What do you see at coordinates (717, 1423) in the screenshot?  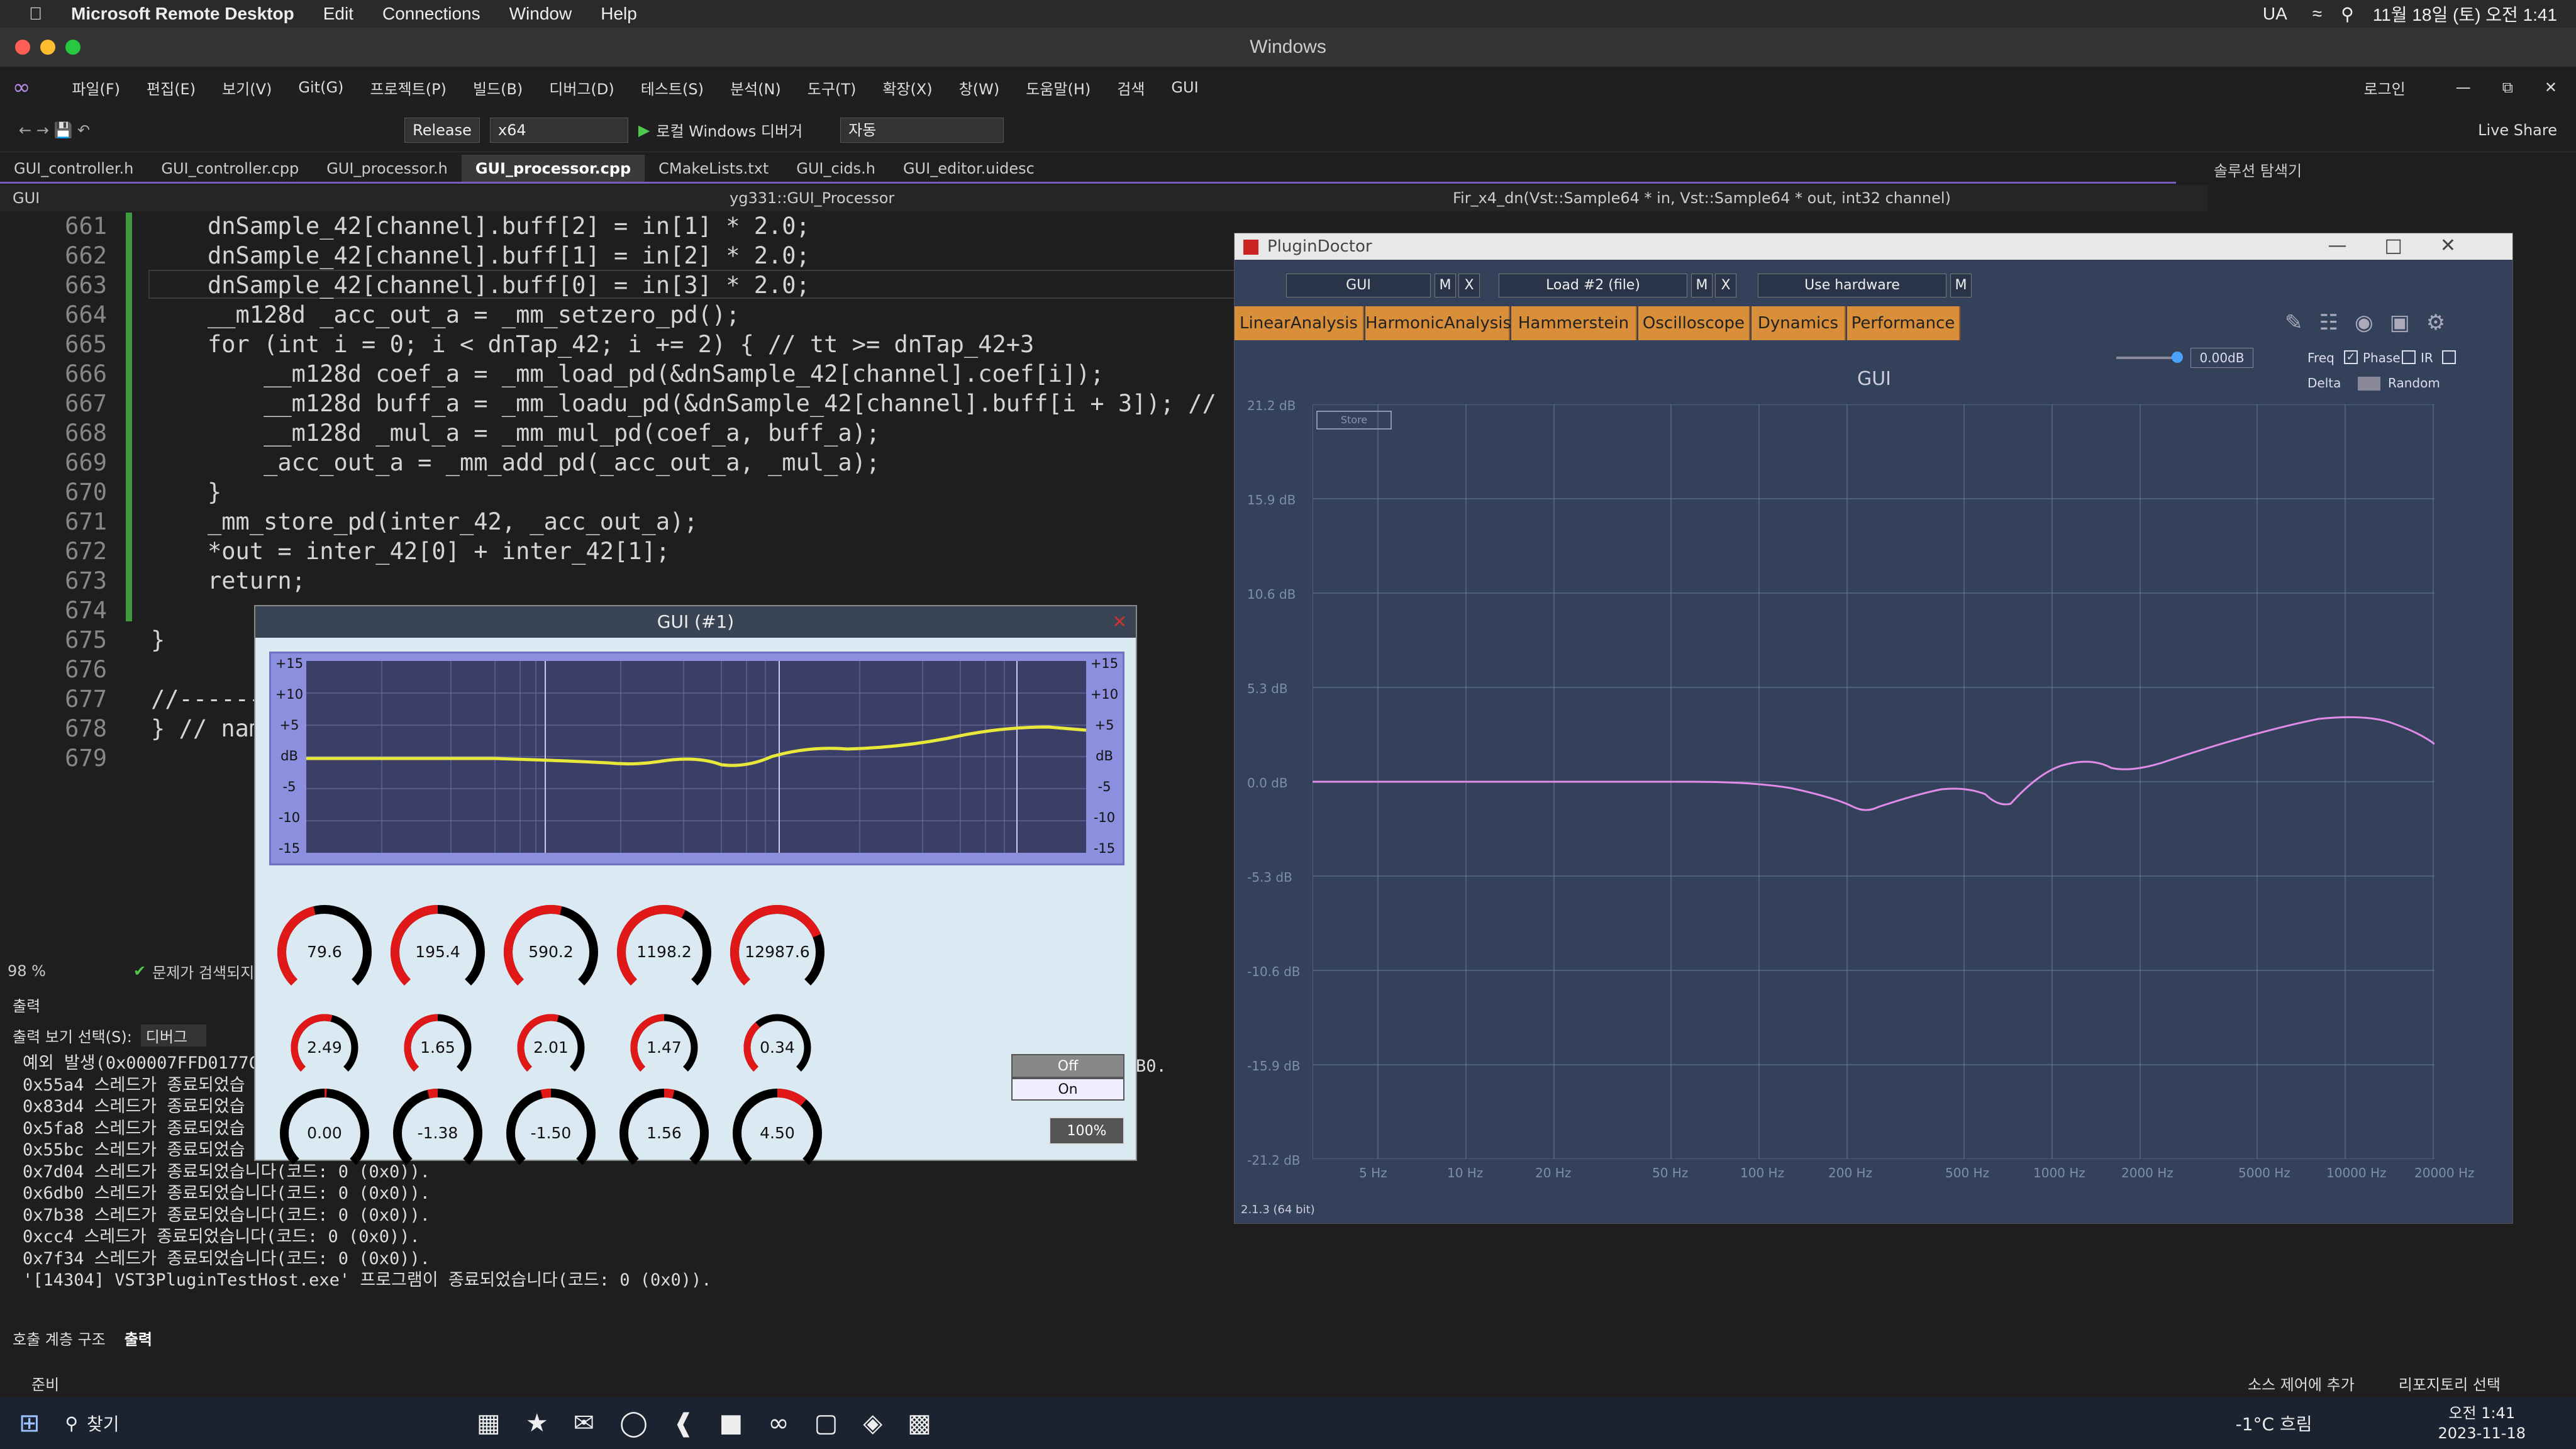 I see `taskbar-apps-icon: ▦★✉◯❰■∞▢◈▩` at bounding box center [717, 1423].